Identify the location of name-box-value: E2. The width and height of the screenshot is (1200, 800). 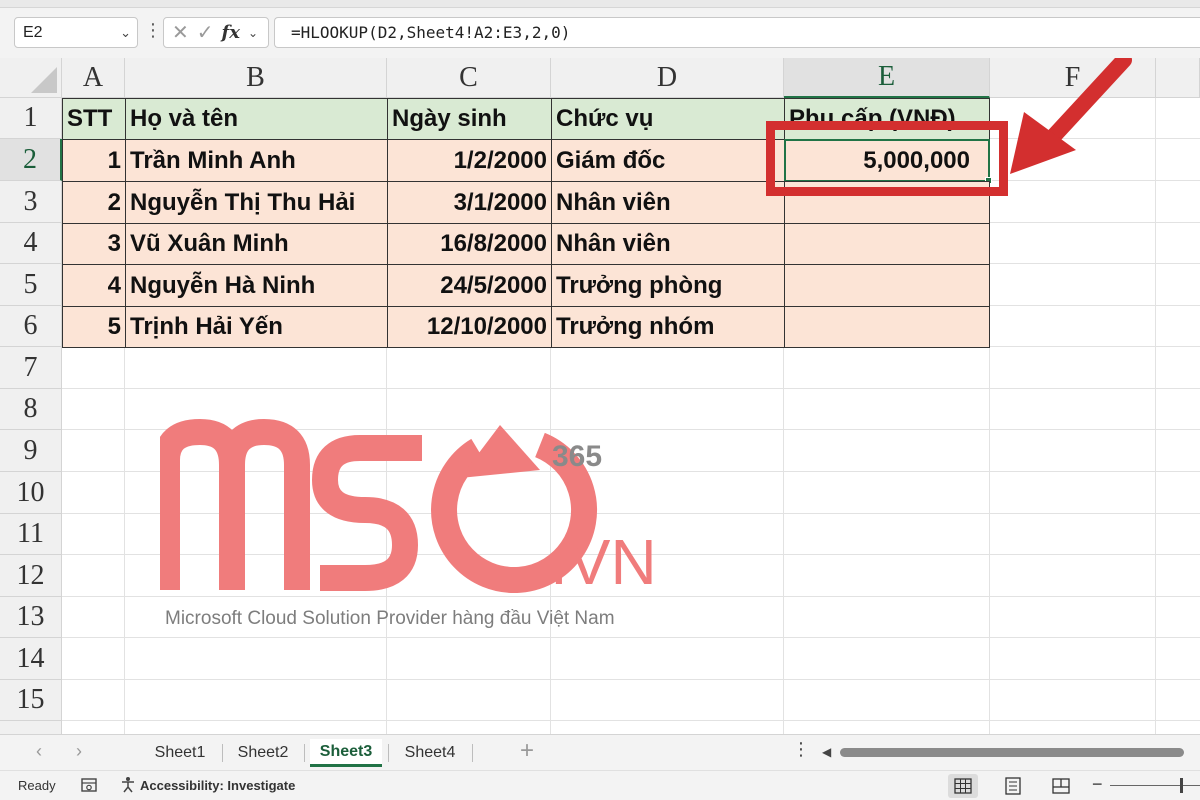
(33, 32).